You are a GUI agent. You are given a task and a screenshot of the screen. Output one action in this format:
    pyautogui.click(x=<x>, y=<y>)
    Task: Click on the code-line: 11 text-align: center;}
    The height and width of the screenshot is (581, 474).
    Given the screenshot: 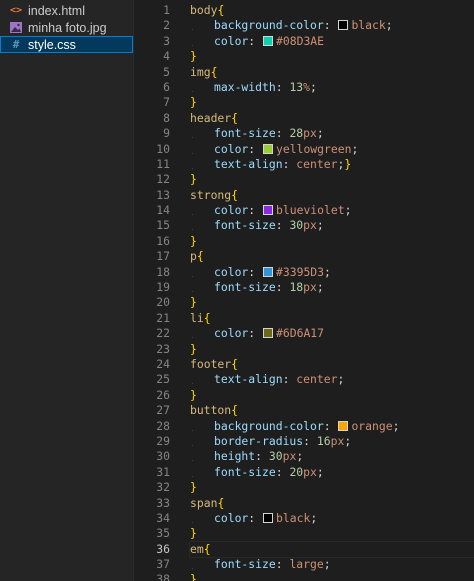 What is the action you would take?
    pyautogui.click(x=304, y=164)
    